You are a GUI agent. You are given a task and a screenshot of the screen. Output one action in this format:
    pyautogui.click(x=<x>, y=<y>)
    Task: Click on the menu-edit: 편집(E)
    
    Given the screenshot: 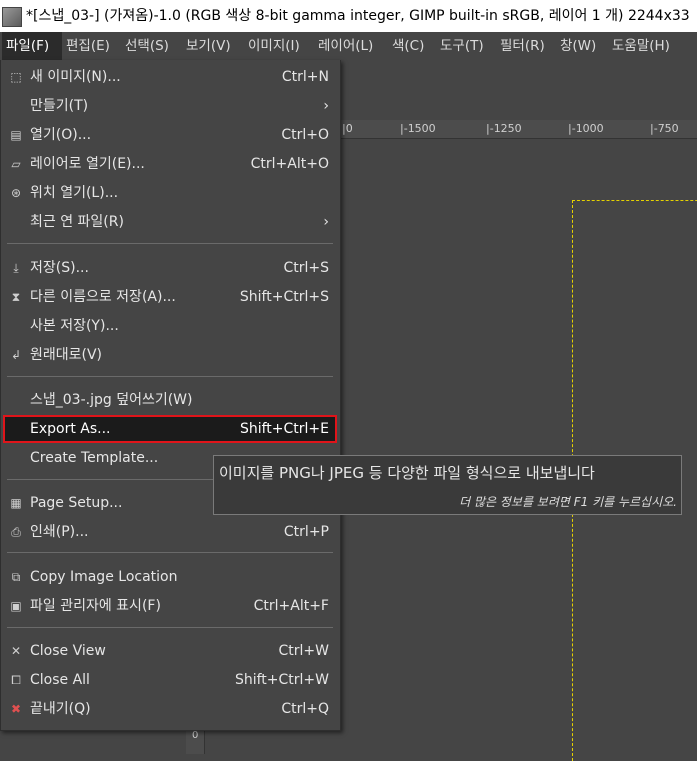 What is the action you would take?
    pyautogui.click(x=88, y=46)
    